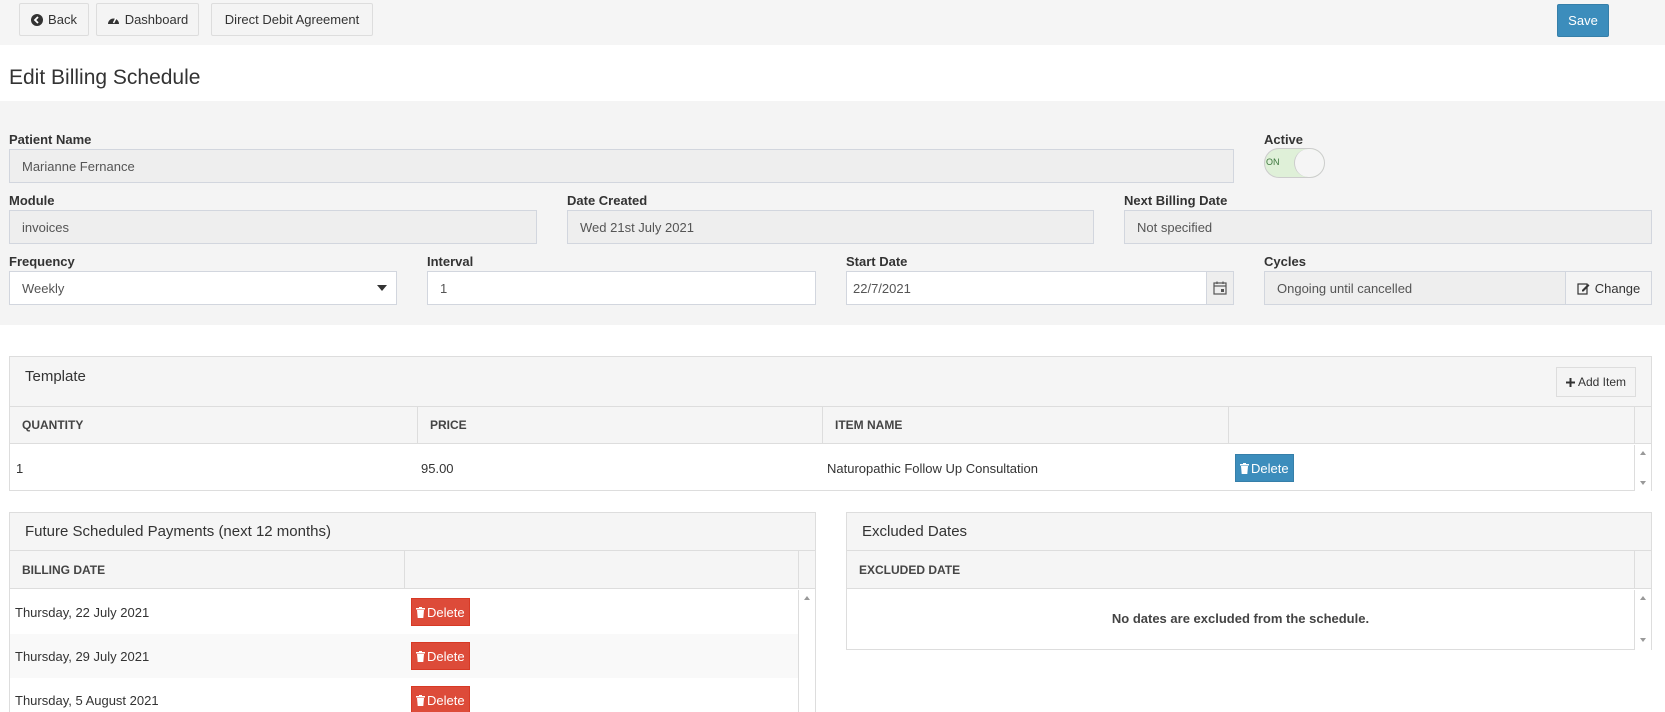 This screenshot has height=712, width=1665. Describe the element at coordinates (1284, 139) in the screenshot. I see `active-label: Active` at that location.